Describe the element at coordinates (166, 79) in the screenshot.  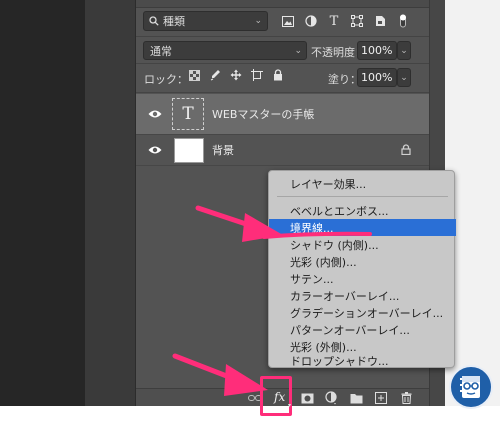
I see `lock-label: ロック：` at that location.